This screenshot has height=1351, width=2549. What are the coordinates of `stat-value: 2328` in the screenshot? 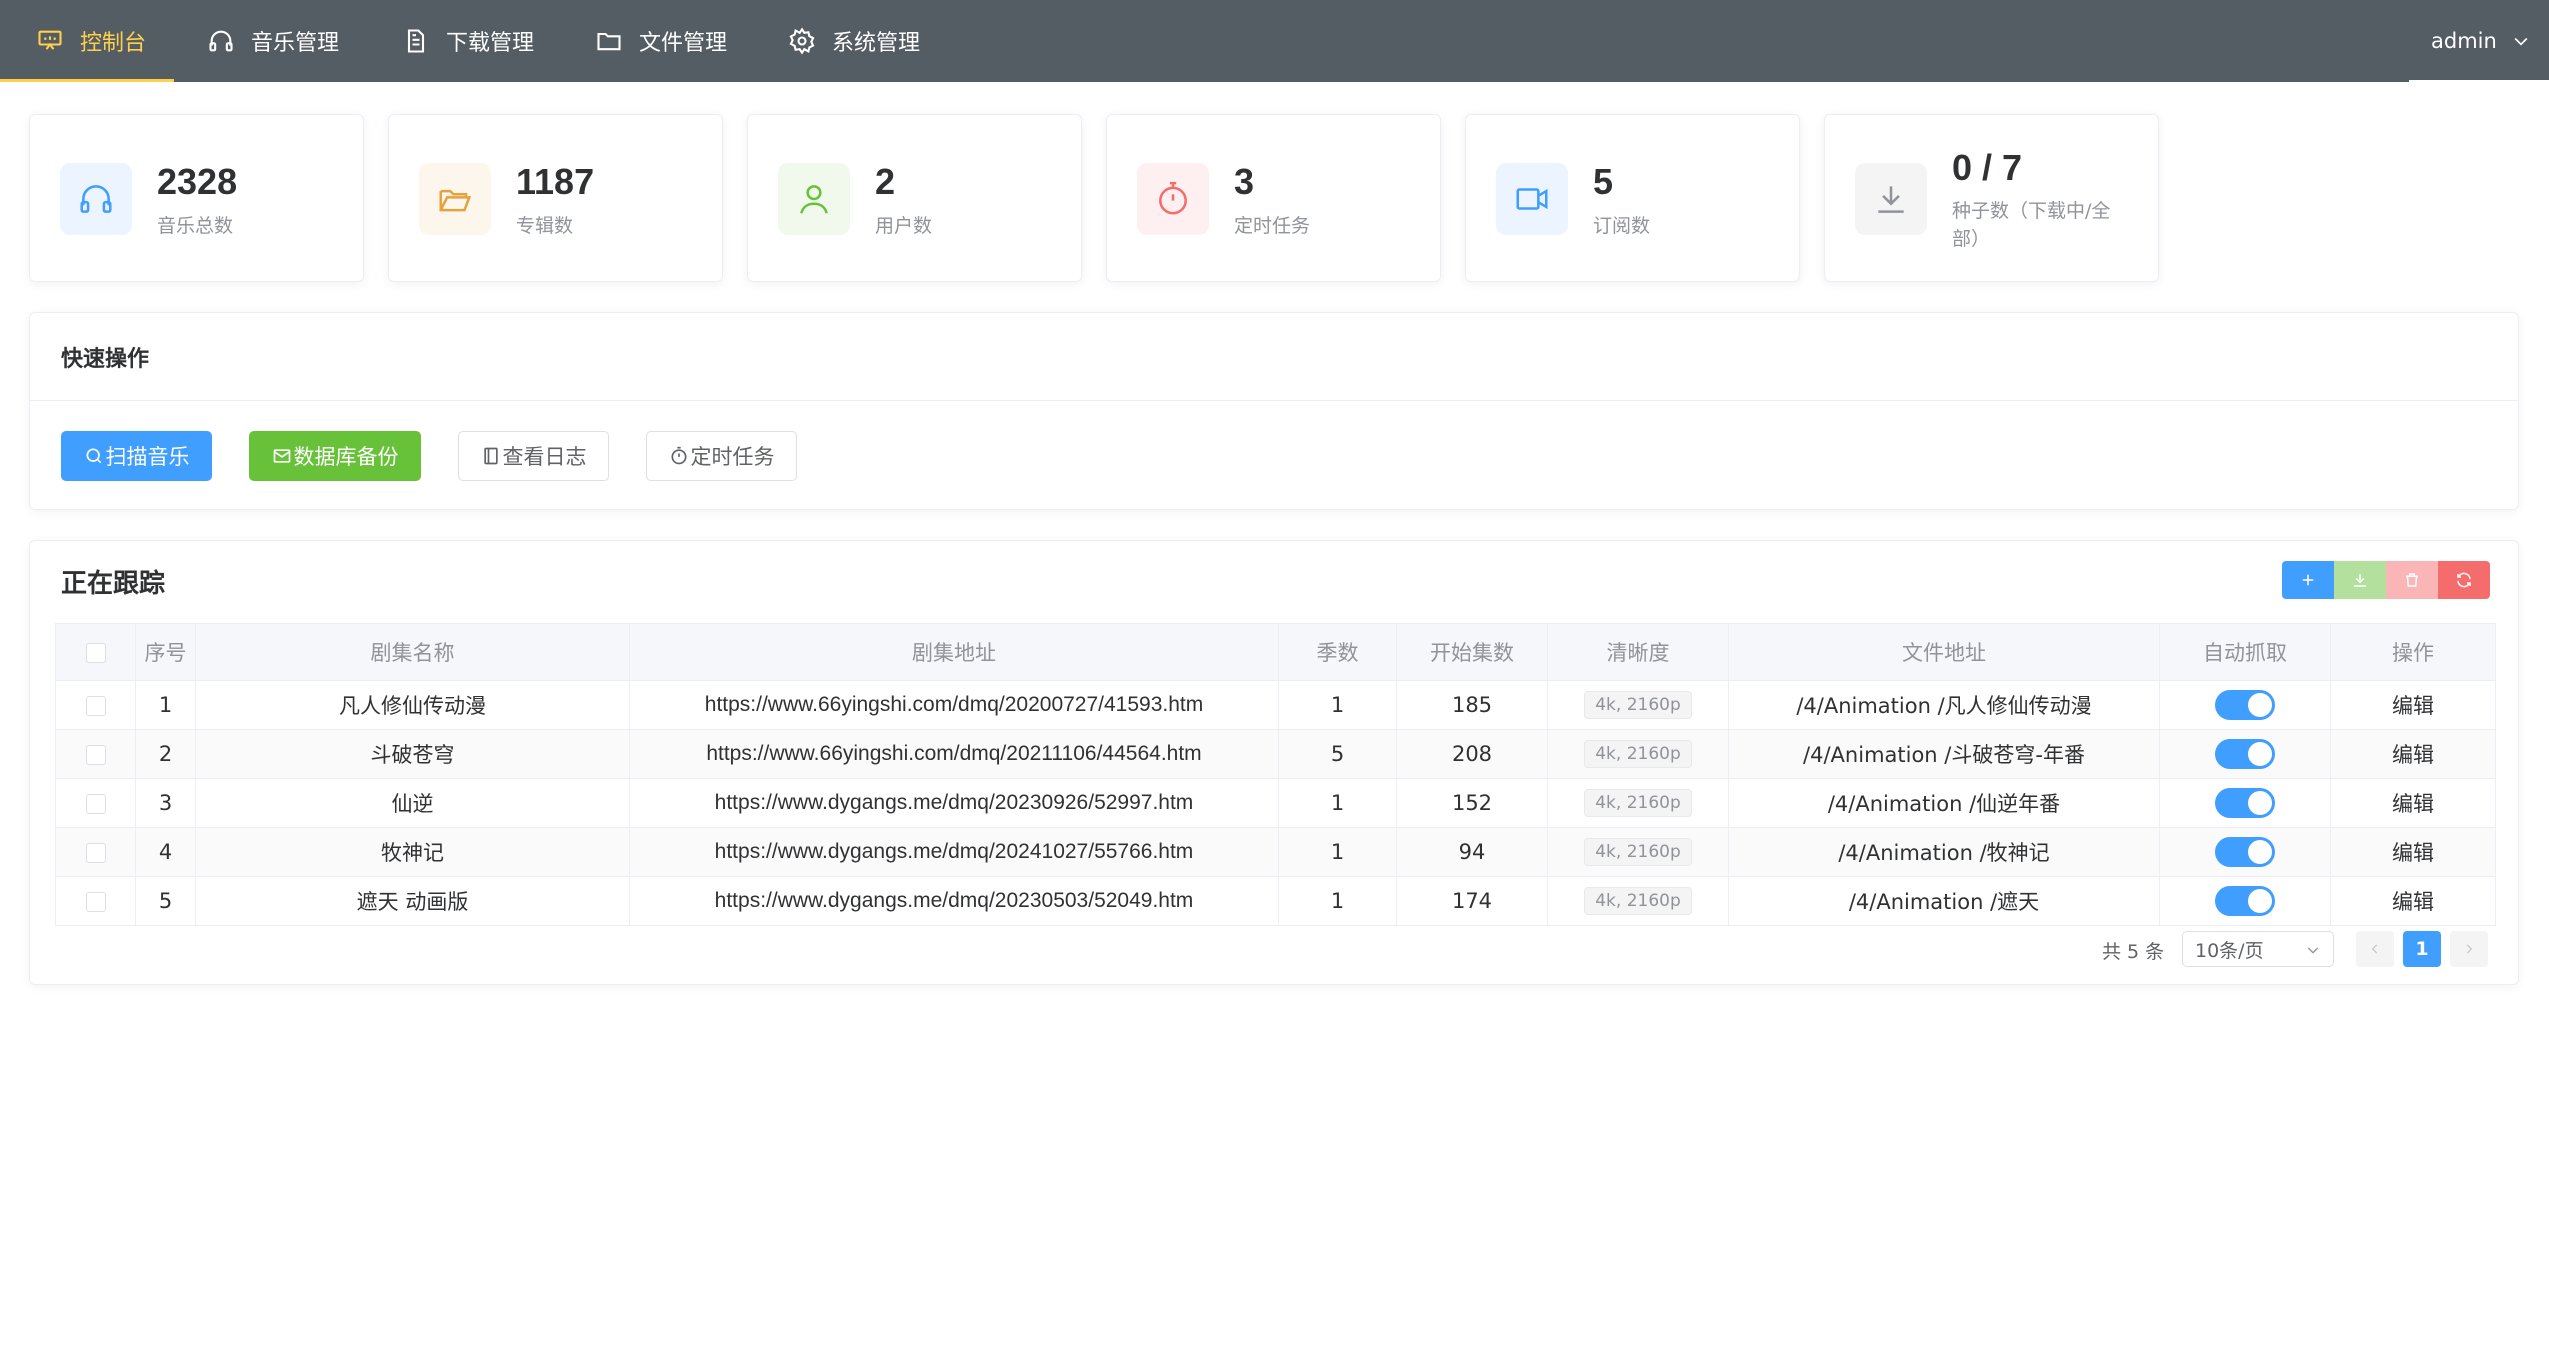 It's located at (197, 181).